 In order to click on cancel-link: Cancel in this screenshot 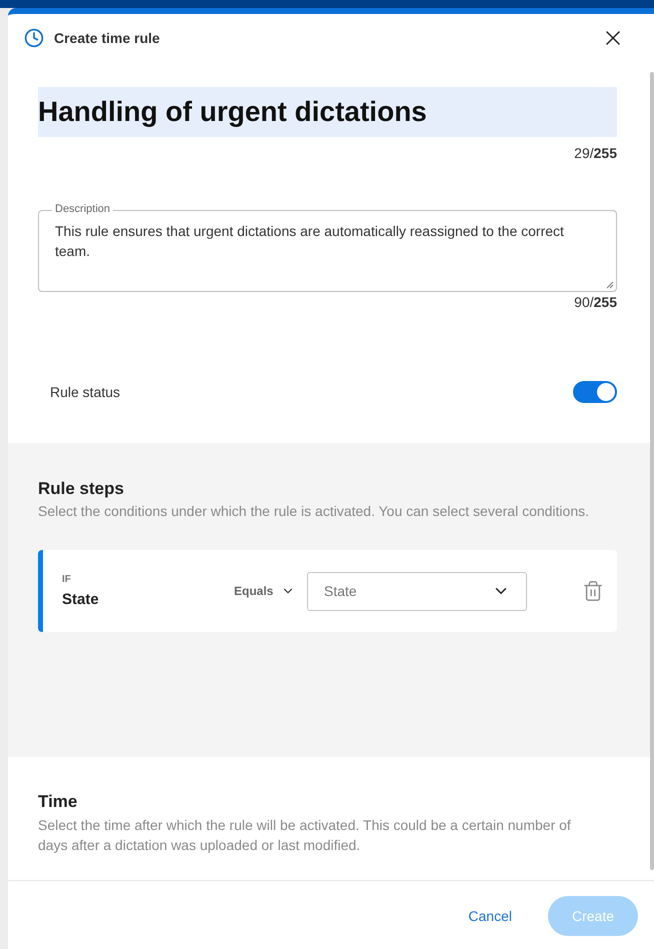, I will do `click(490, 916)`.